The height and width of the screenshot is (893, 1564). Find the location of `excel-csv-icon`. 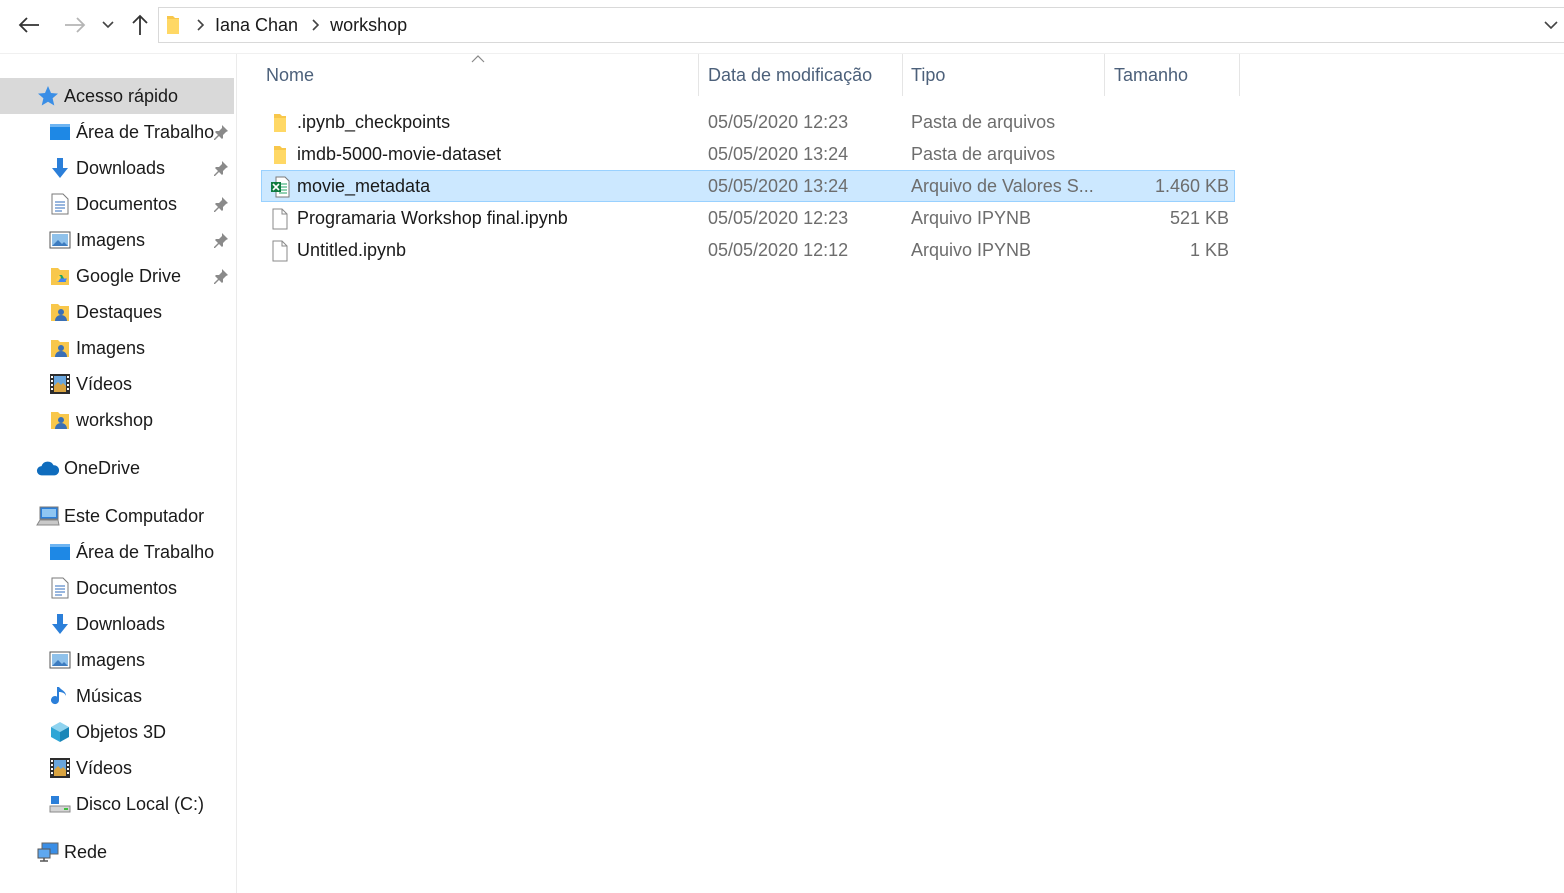

excel-csv-icon is located at coordinates (280, 187).